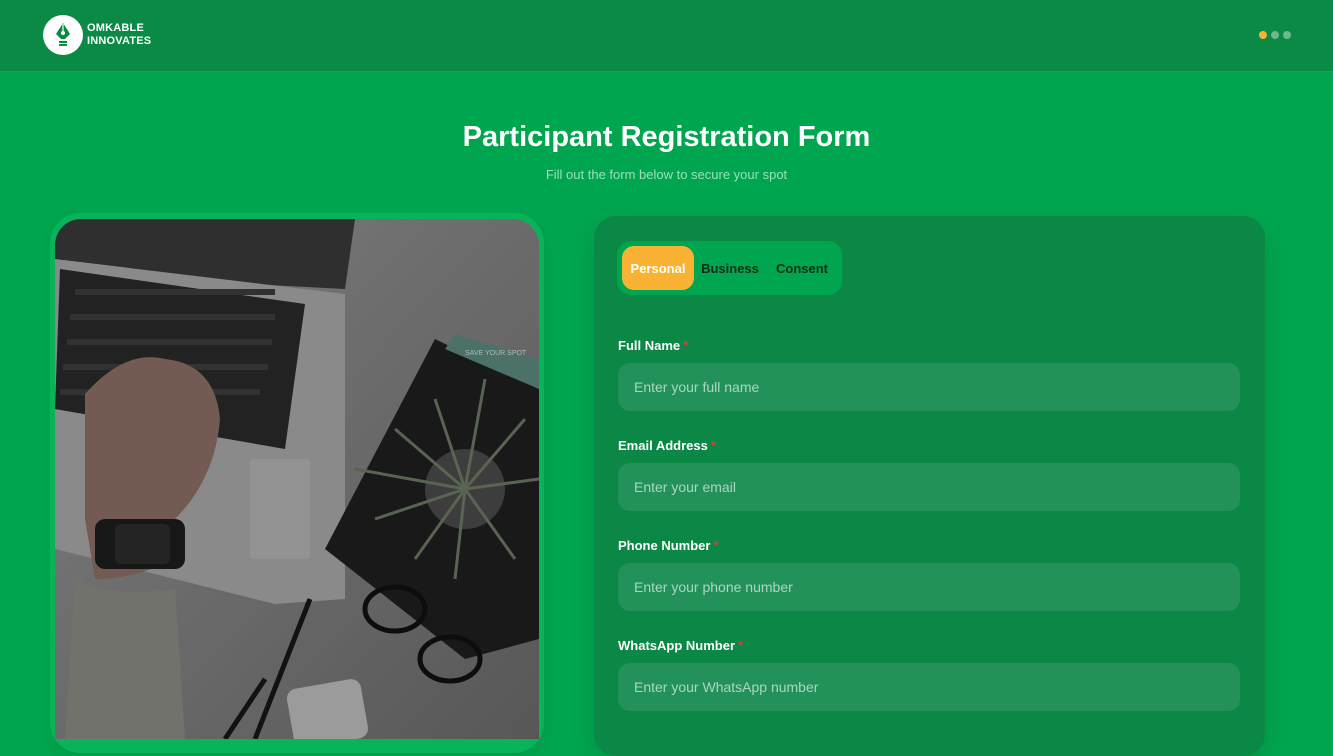 The height and width of the screenshot is (756, 1333). I want to click on pen-nib-icon, so click(63, 35).